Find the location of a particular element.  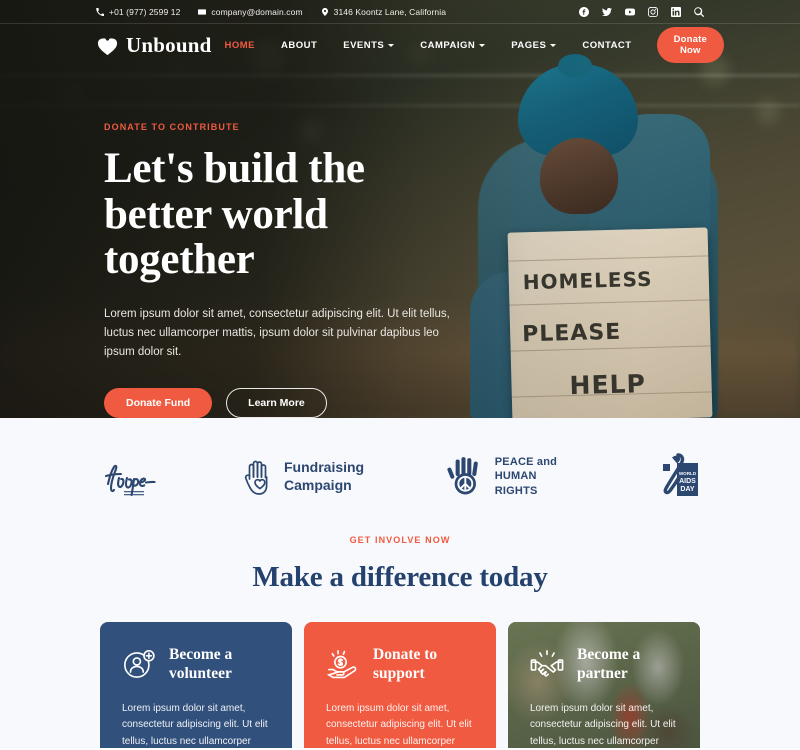

world-aids-day-line3: DAY is located at coordinates (687, 489).